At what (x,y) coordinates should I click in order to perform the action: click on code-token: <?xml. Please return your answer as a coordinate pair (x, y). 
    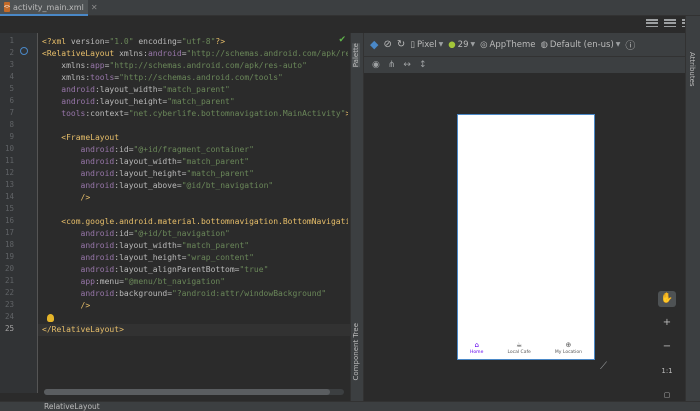
    Looking at the image, I should click on (56, 41).